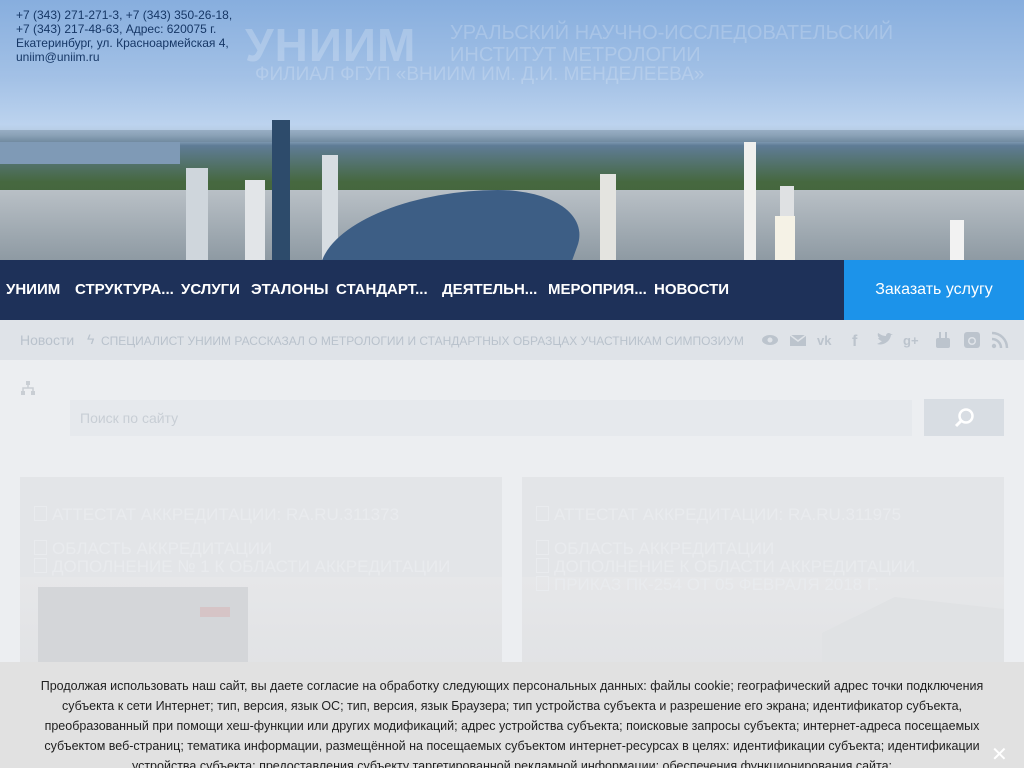  I want to click on order-service-button: Заказать услугу, so click(934, 290).